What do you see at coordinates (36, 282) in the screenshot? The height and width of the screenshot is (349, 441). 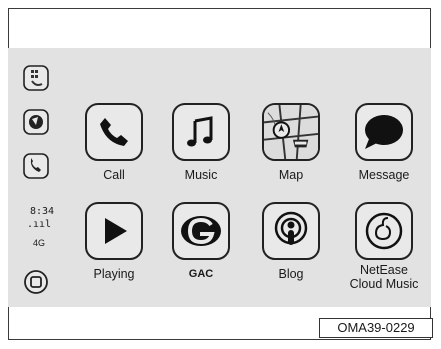 I see `home-button-icon` at bounding box center [36, 282].